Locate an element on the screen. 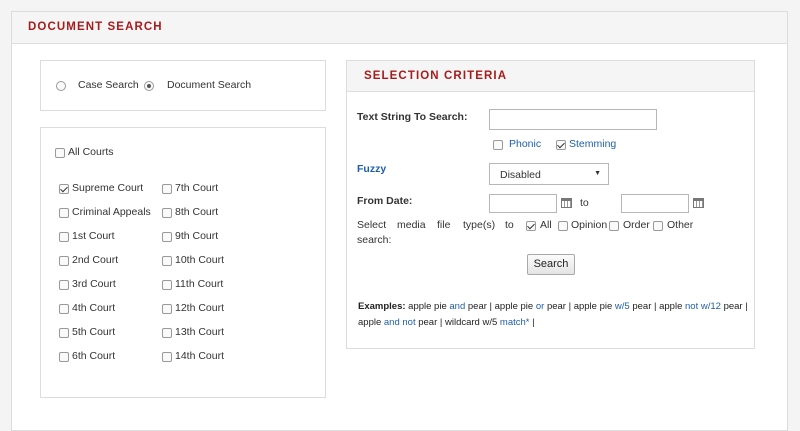  media-opinion-label: Opinion is located at coordinates (589, 225).